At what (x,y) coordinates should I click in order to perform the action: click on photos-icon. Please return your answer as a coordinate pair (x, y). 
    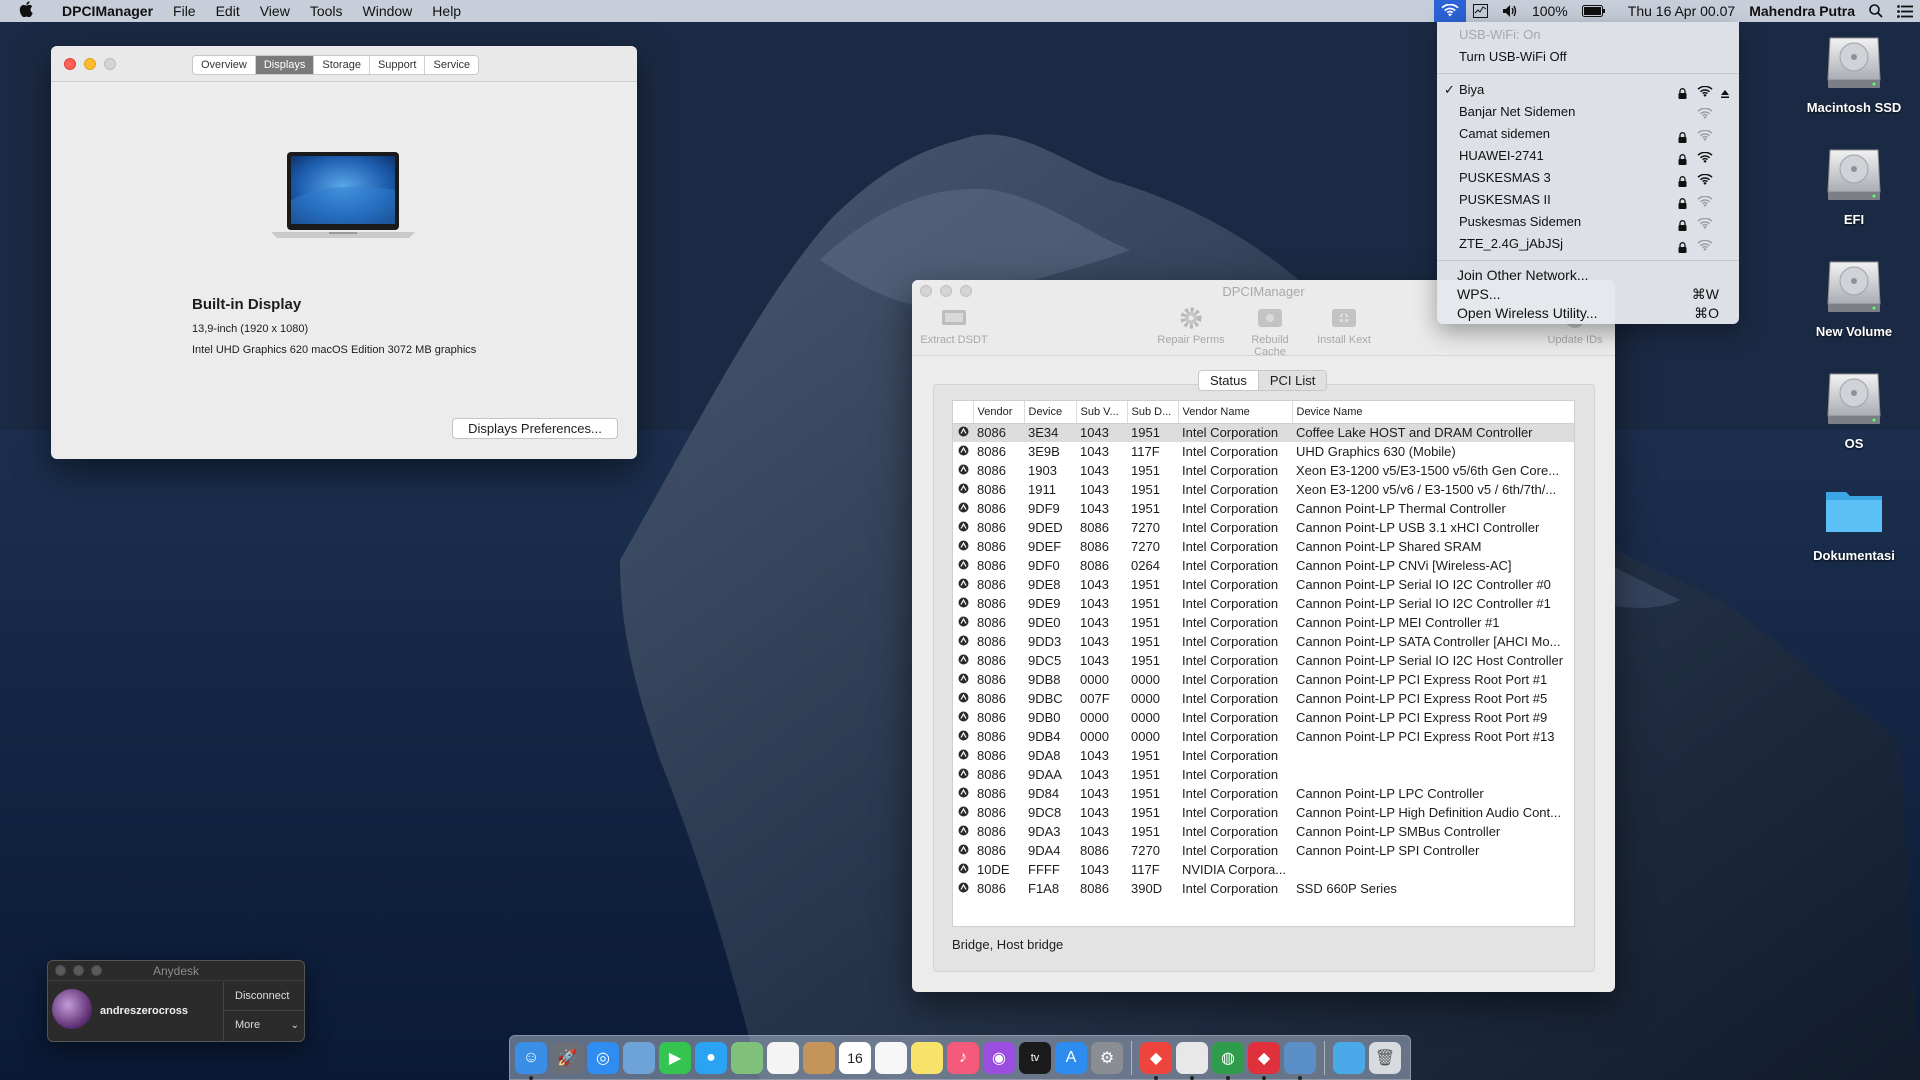
    Looking at the image, I should click on (783, 1057).